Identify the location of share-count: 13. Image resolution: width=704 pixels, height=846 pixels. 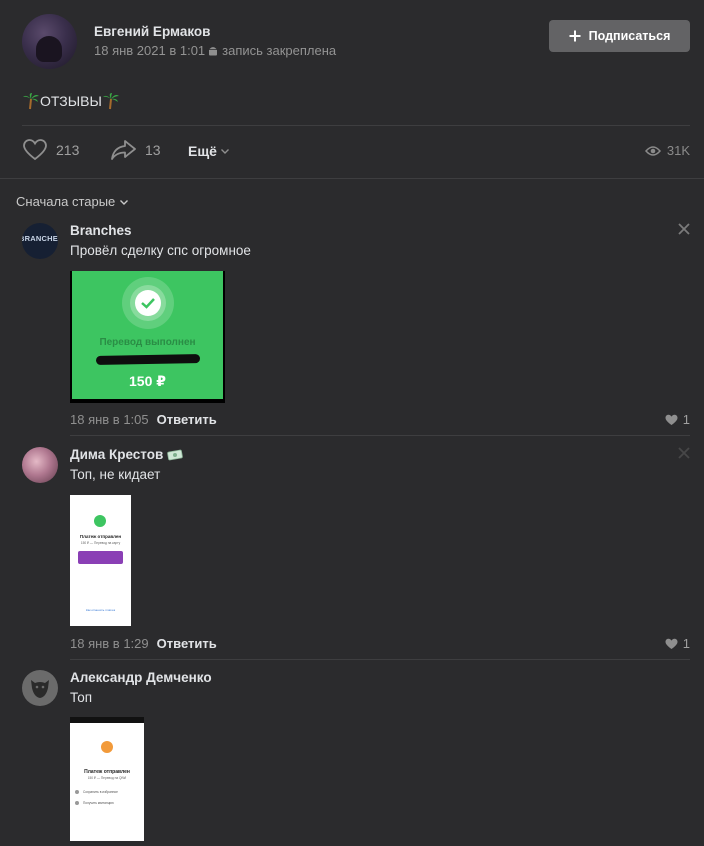
(153, 150).